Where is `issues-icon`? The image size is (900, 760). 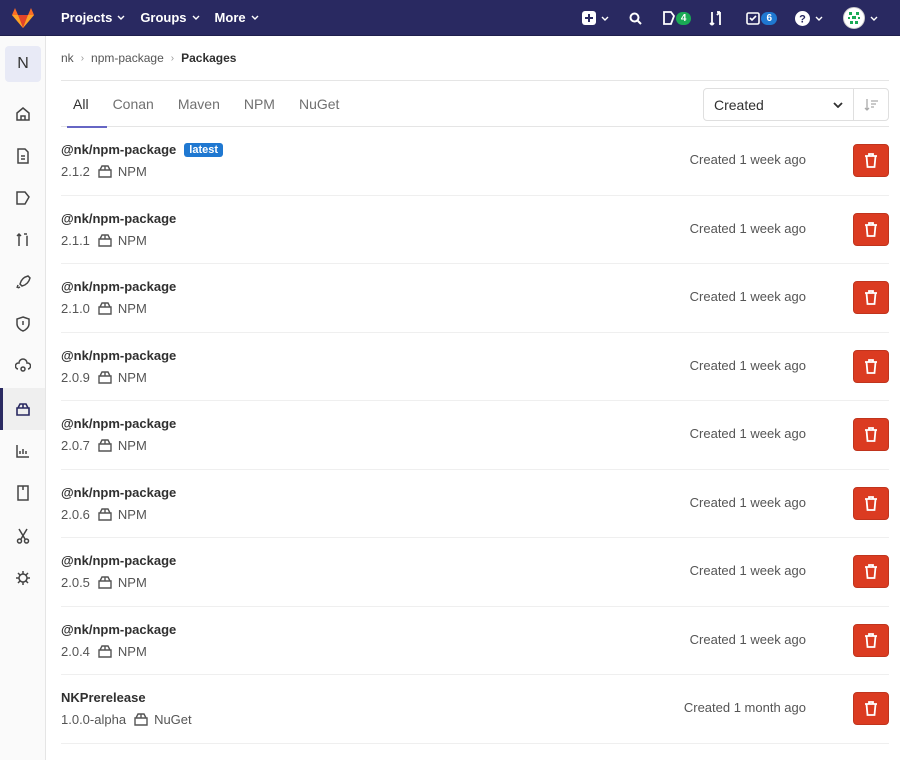 issues-icon is located at coordinates (22, 198).